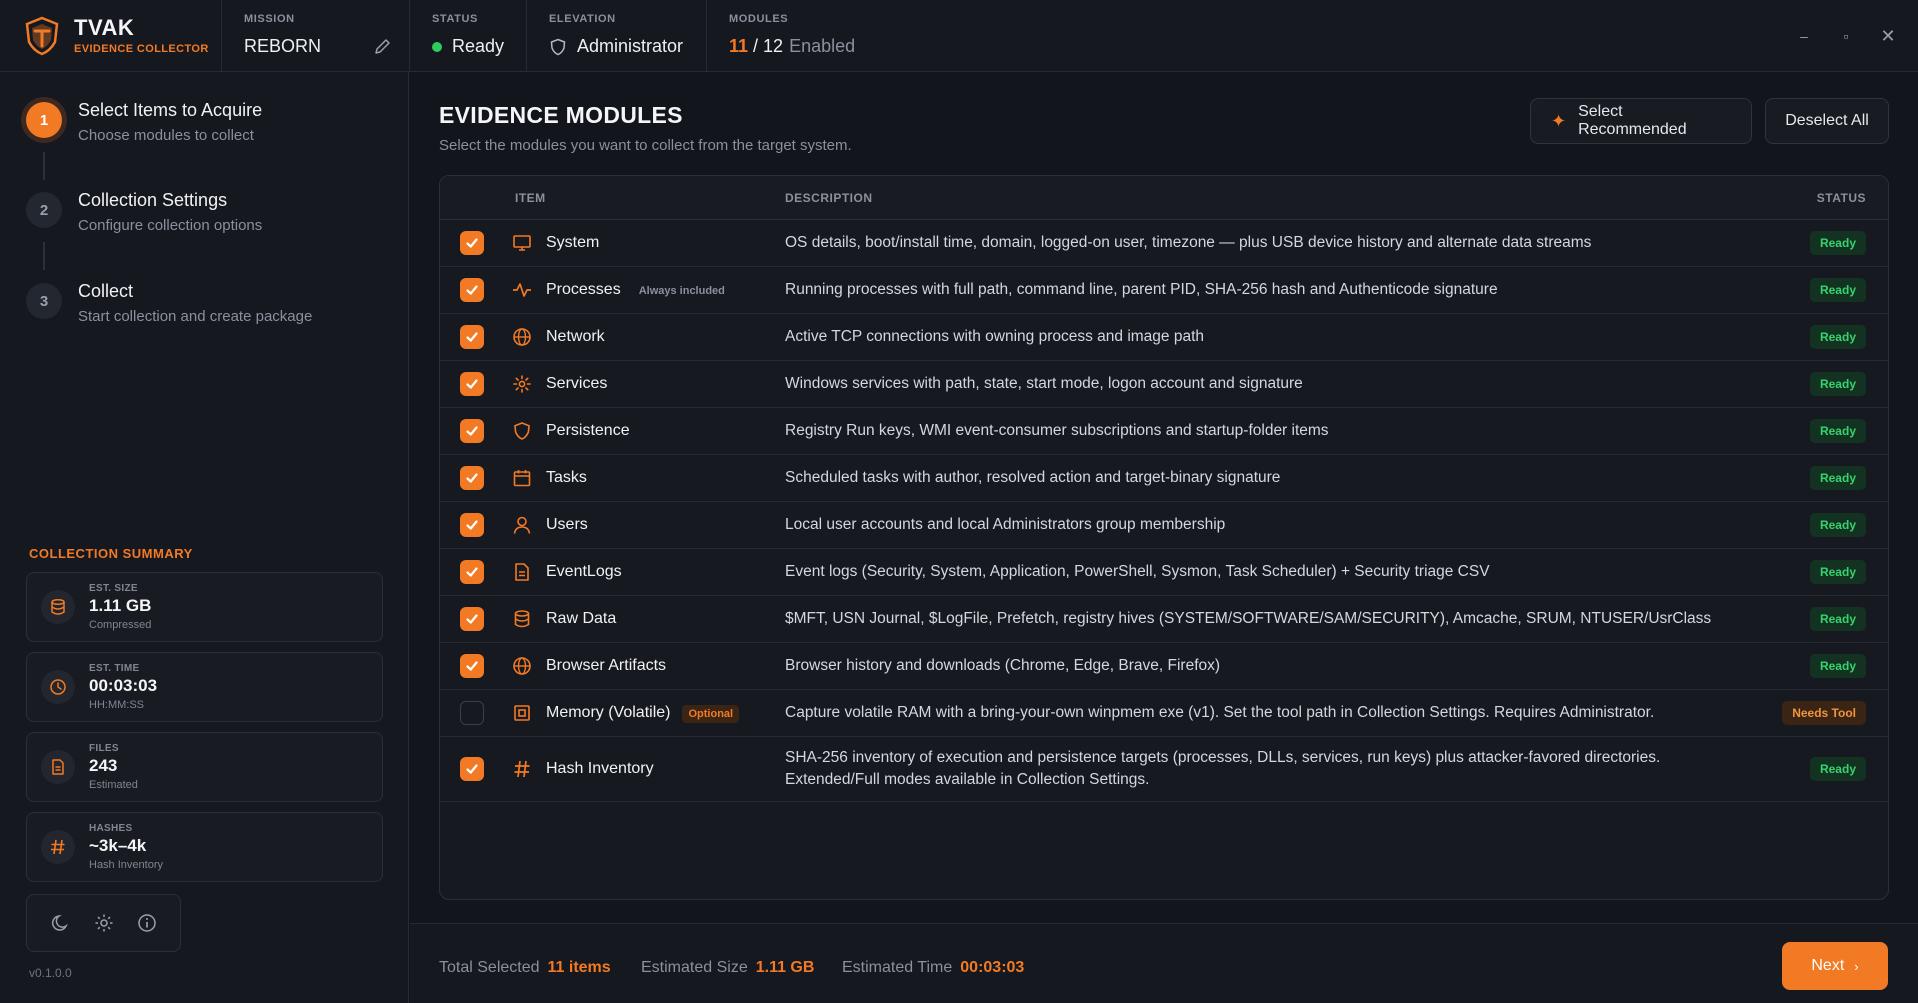 The height and width of the screenshot is (1003, 1918). Describe the element at coordinates (123, 685) in the screenshot. I see `summary-value: 00:03:03` at that location.